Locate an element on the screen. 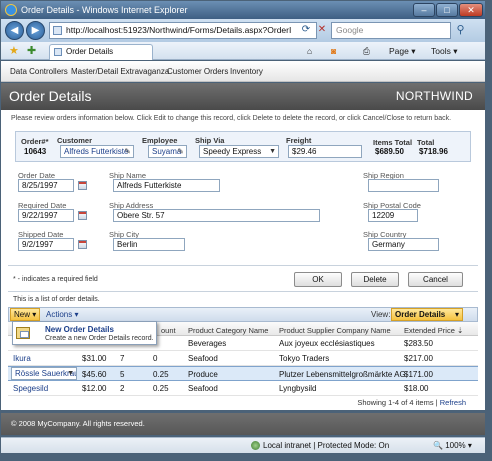 Image resolution: width=492 pixels, height=461 pixels. ship-via-label: Ship Via is located at coordinates (210, 140).